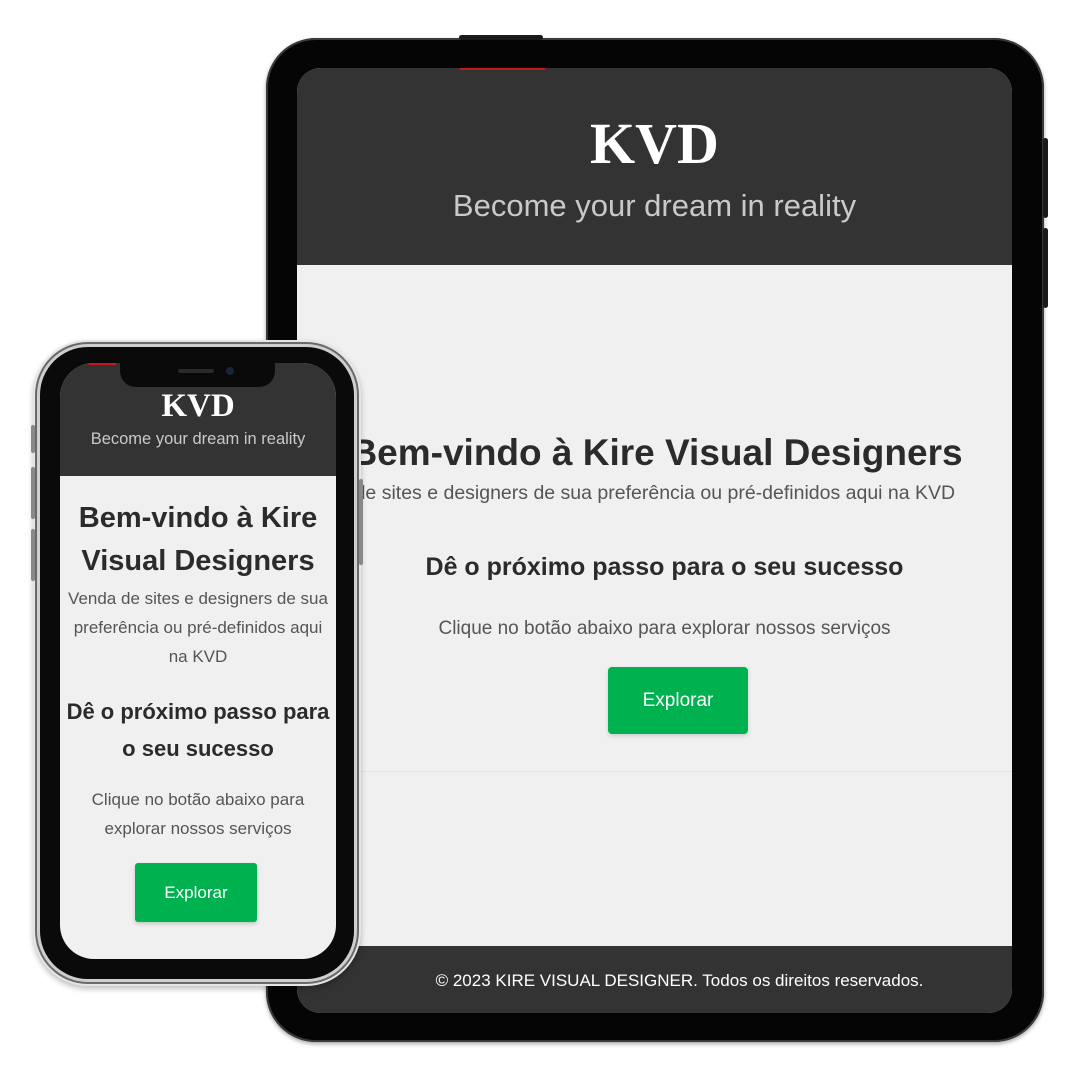  What do you see at coordinates (198, 539) in the screenshot?
I see `mobile-hero-heading: Bem-vindo à Kire Visual Designers` at bounding box center [198, 539].